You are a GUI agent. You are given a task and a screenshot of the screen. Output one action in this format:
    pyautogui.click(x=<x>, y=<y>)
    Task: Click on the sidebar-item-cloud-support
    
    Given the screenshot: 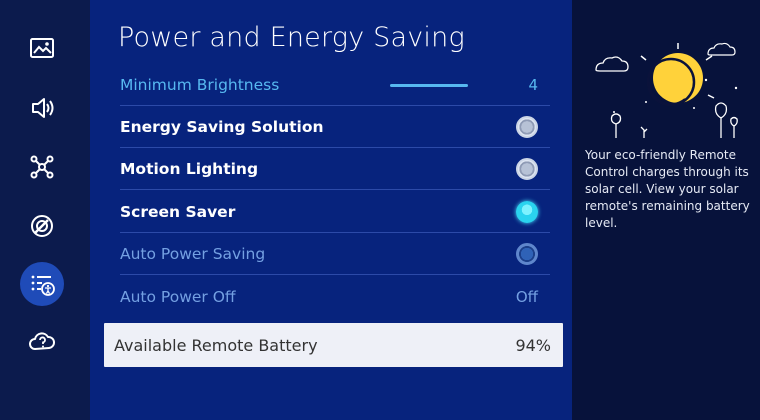 What is the action you would take?
    pyautogui.click(x=42, y=342)
    